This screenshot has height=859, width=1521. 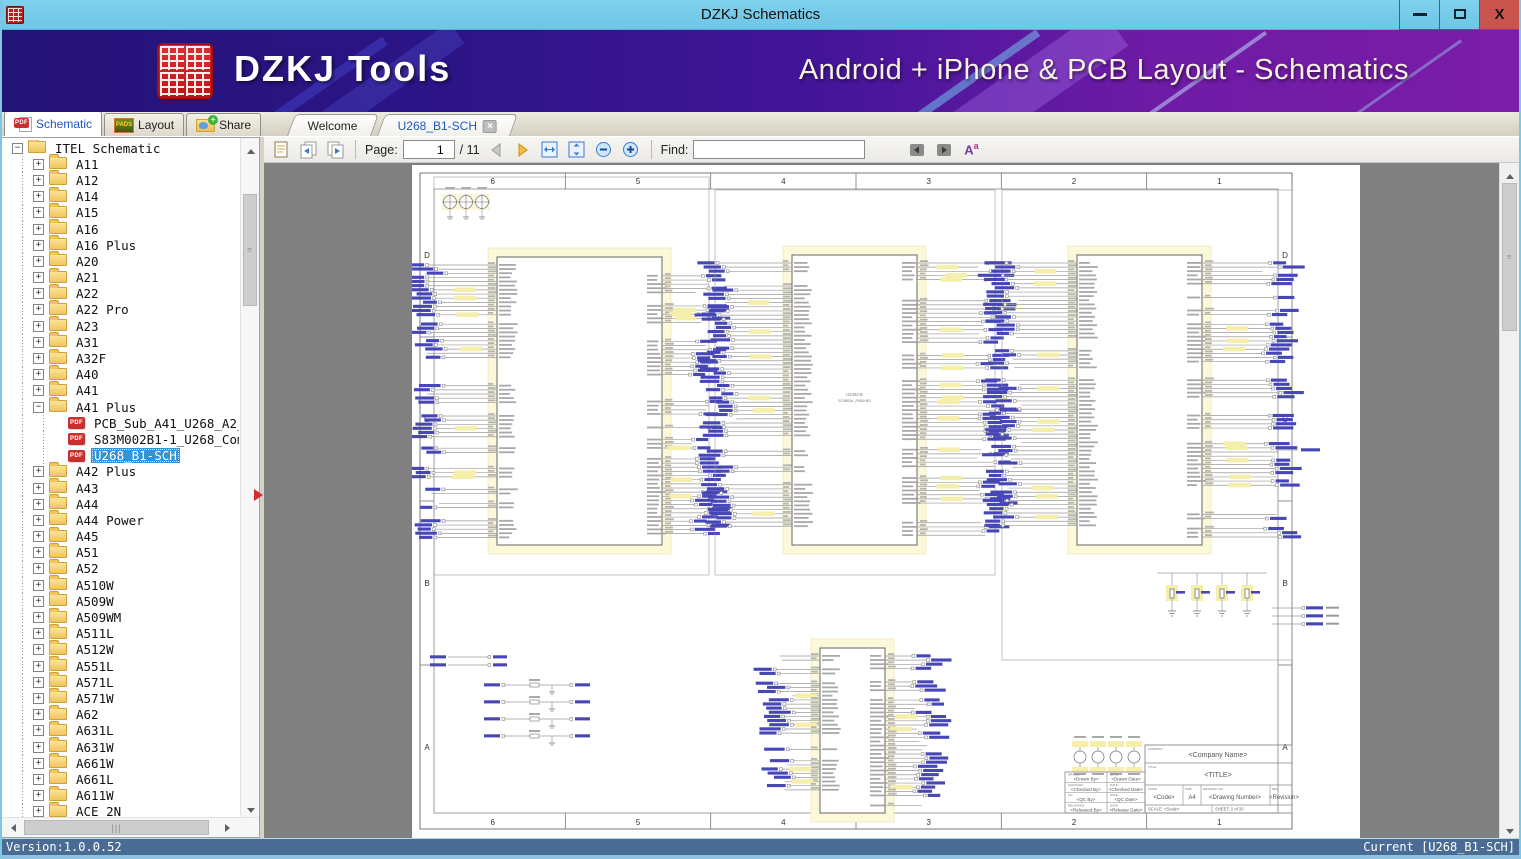 What do you see at coordinates (120, 260) in the screenshot?
I see `tree-item-a20: + A20` at bounding box center [120, 260].